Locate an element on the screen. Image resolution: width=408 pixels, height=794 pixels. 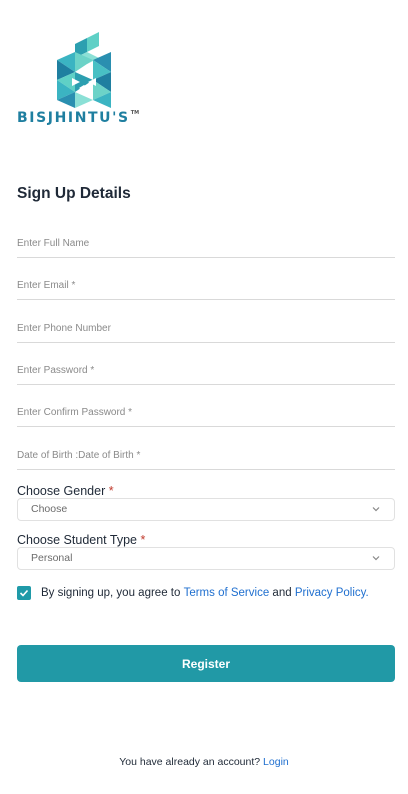
terms-checkbox is located at coordinates (24, 593).